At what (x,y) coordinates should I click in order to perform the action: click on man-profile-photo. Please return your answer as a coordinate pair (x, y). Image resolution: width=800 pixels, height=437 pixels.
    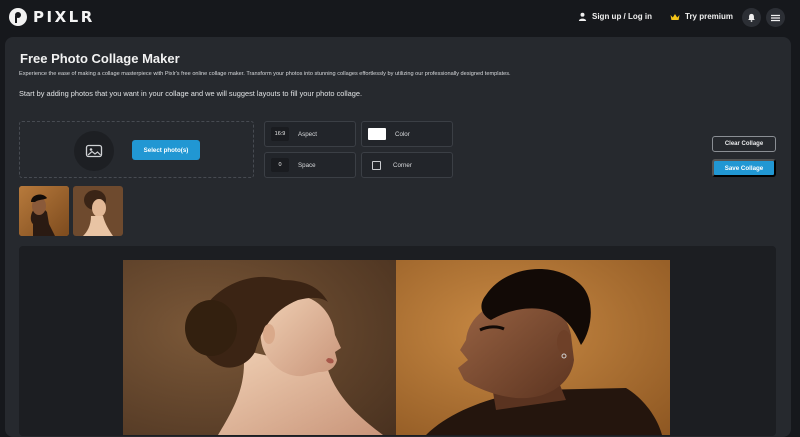
    Looking at the image, I should click on (533, 347).